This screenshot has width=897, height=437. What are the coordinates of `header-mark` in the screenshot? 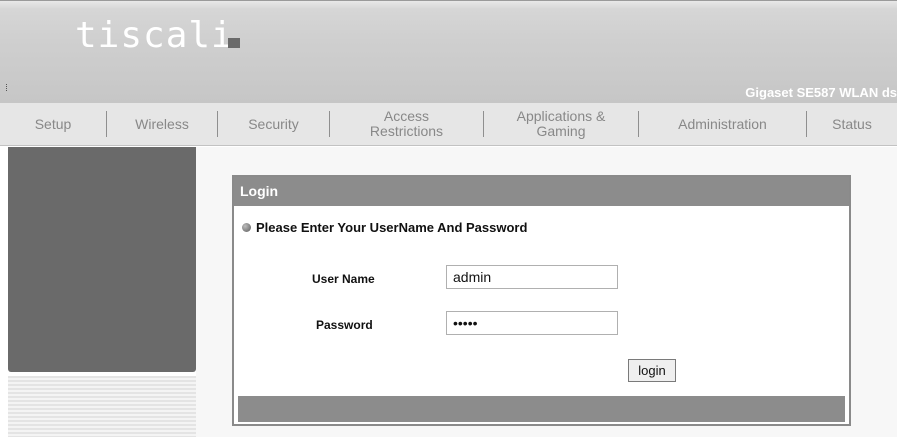 It's located at (8, 87).